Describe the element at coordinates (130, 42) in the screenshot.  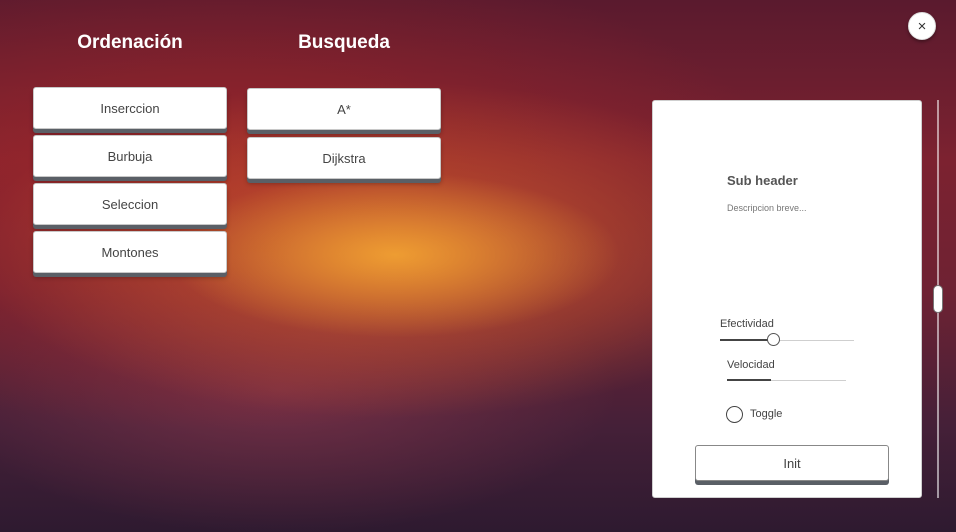
I see `sorting-section-title: Ordenación` at that location.